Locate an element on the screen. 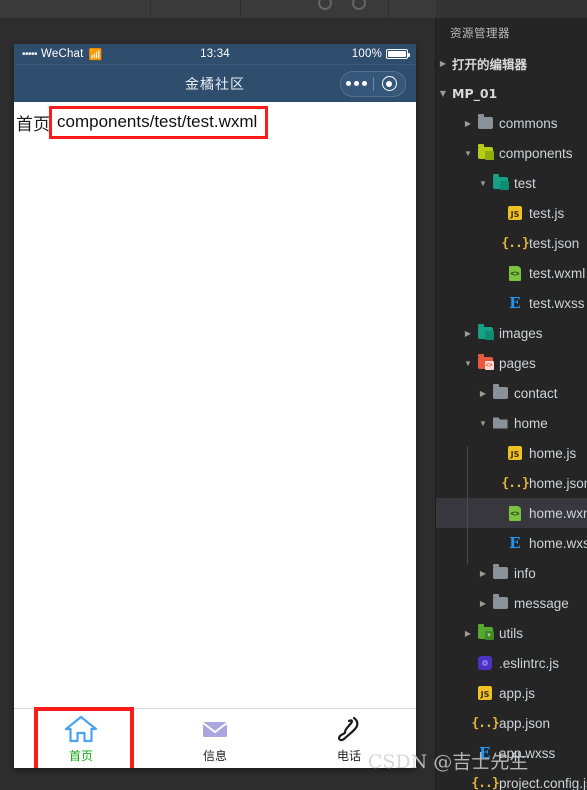 The width and height of the screenshot is (587, 790). tree-file-row: {..} home.json is located at coordinates (511, 483).